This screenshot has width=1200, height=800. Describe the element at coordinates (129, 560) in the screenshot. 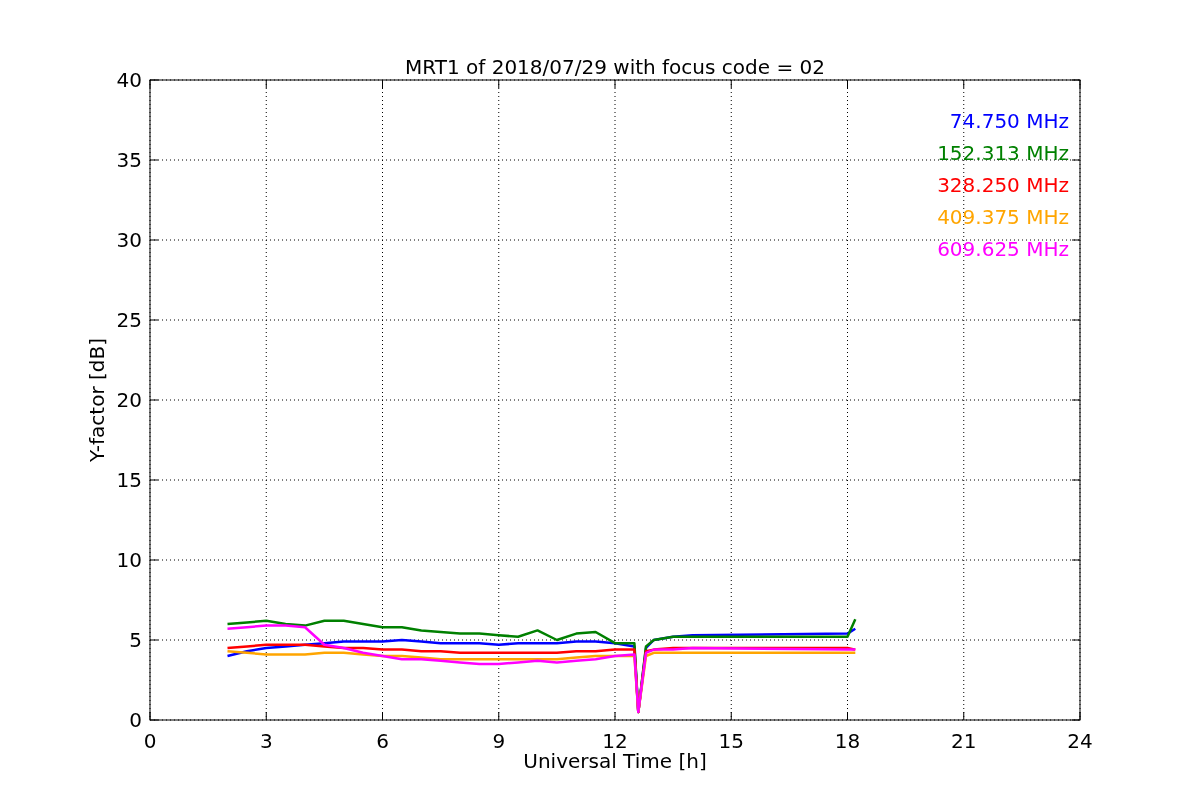

I see `y-tick-label: 10` at that location.